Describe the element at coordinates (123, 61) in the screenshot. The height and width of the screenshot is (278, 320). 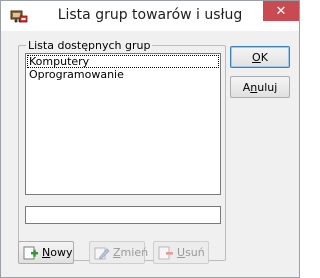
I see `list-item: Komputery` at that location.